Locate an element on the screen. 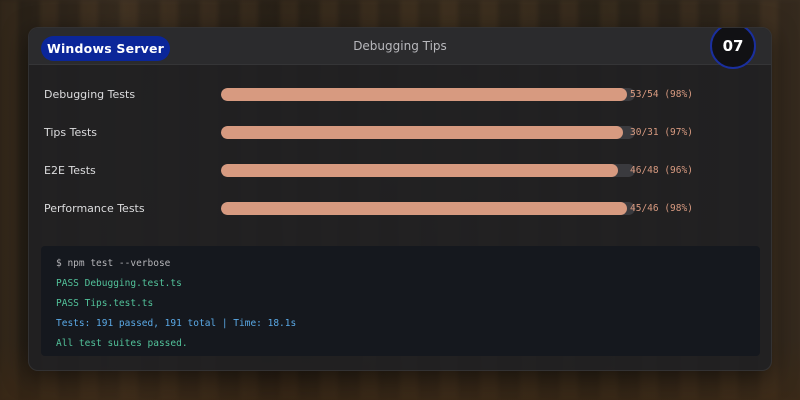 The image size is (800, 400). test-label: Performance Tests is located at coordinates (94, 208).